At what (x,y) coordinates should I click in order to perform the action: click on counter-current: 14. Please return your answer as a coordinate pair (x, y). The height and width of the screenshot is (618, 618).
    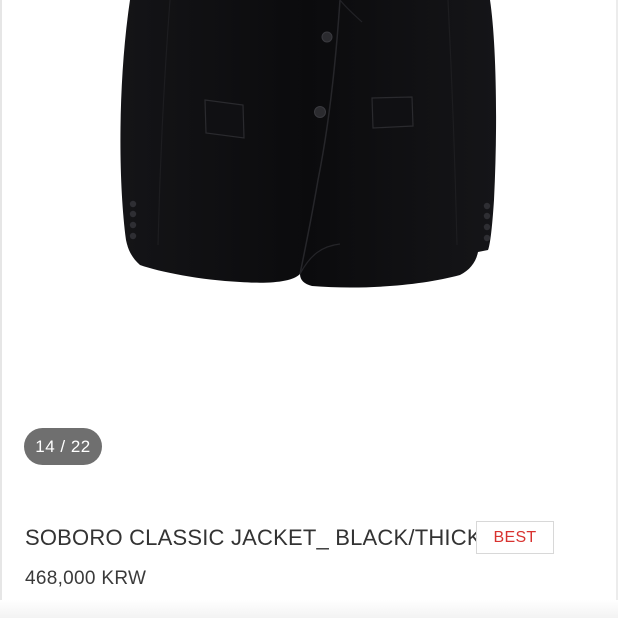
    Looking at the image, I should click on (45, 446).